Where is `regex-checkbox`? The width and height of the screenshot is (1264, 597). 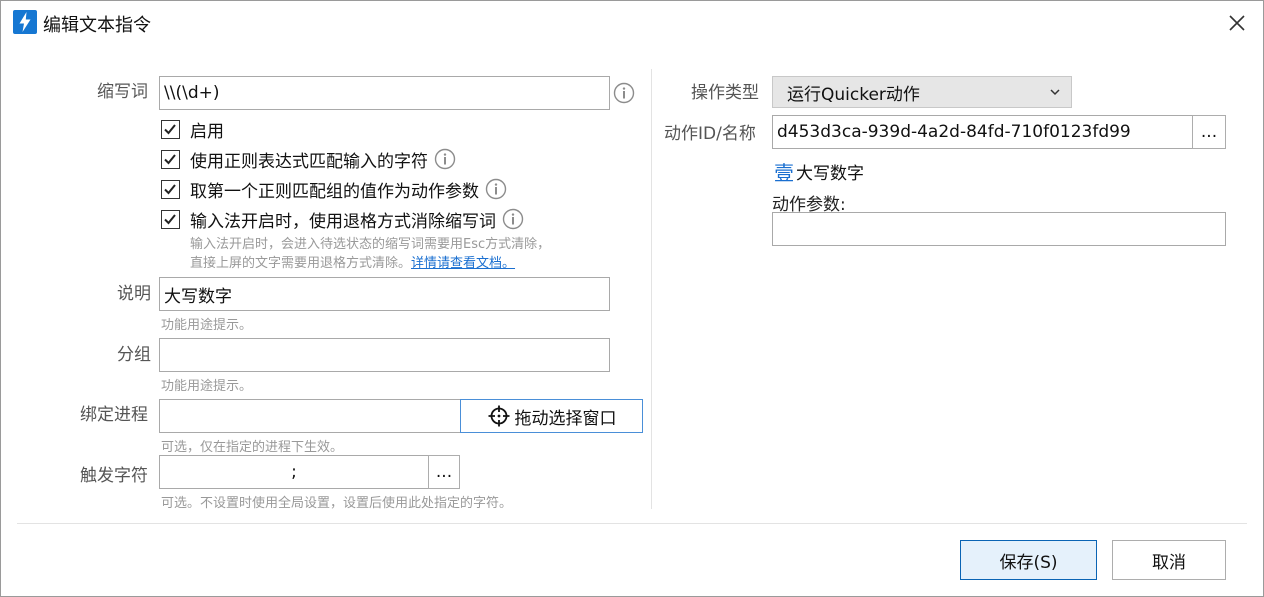 regex-checkbox is located at coordinates (170, 159).